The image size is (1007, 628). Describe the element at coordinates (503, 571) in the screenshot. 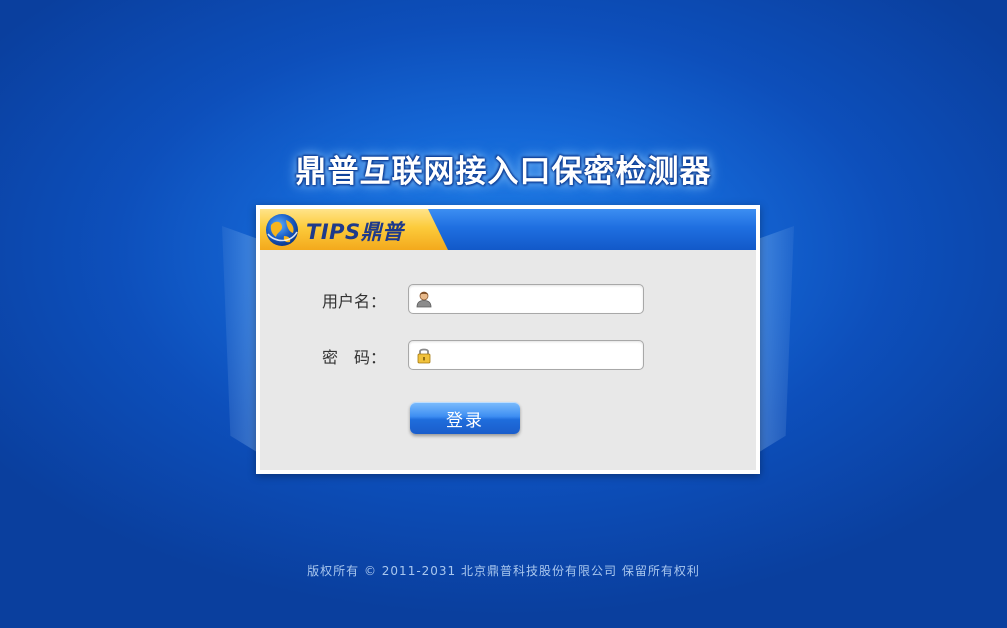

I see `copyright-footer: 版权所有 © 2011-2031 北京鼎普科技股份有限公司 保留所有权利` at that location.